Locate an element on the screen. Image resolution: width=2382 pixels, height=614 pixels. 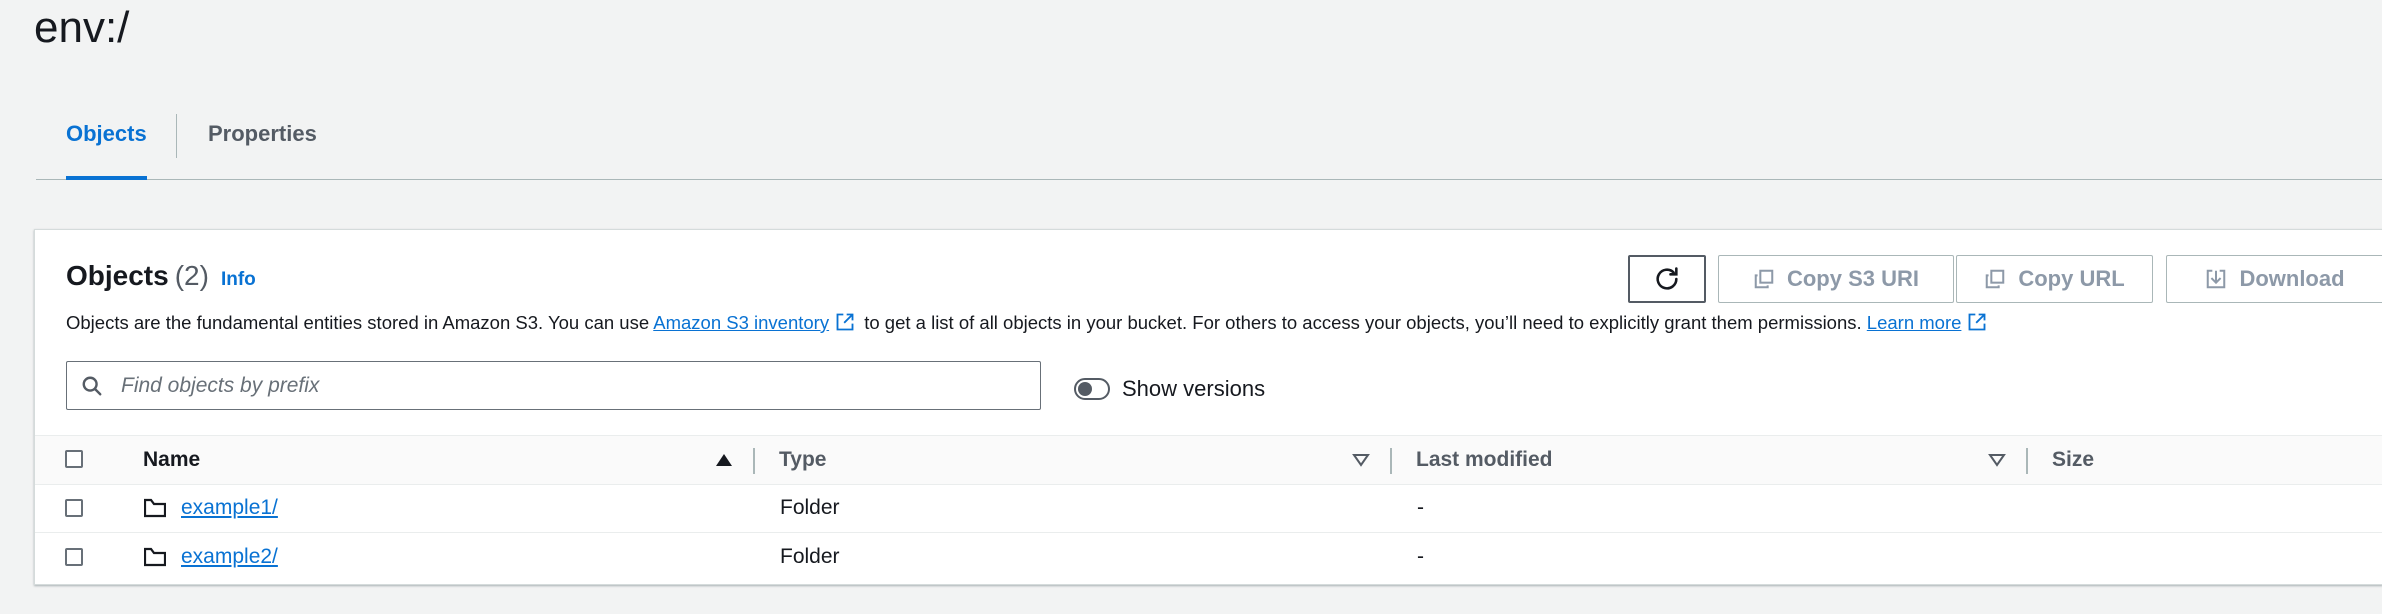
table-row: example2/ Folder - is located at coordinates (1208, 557).